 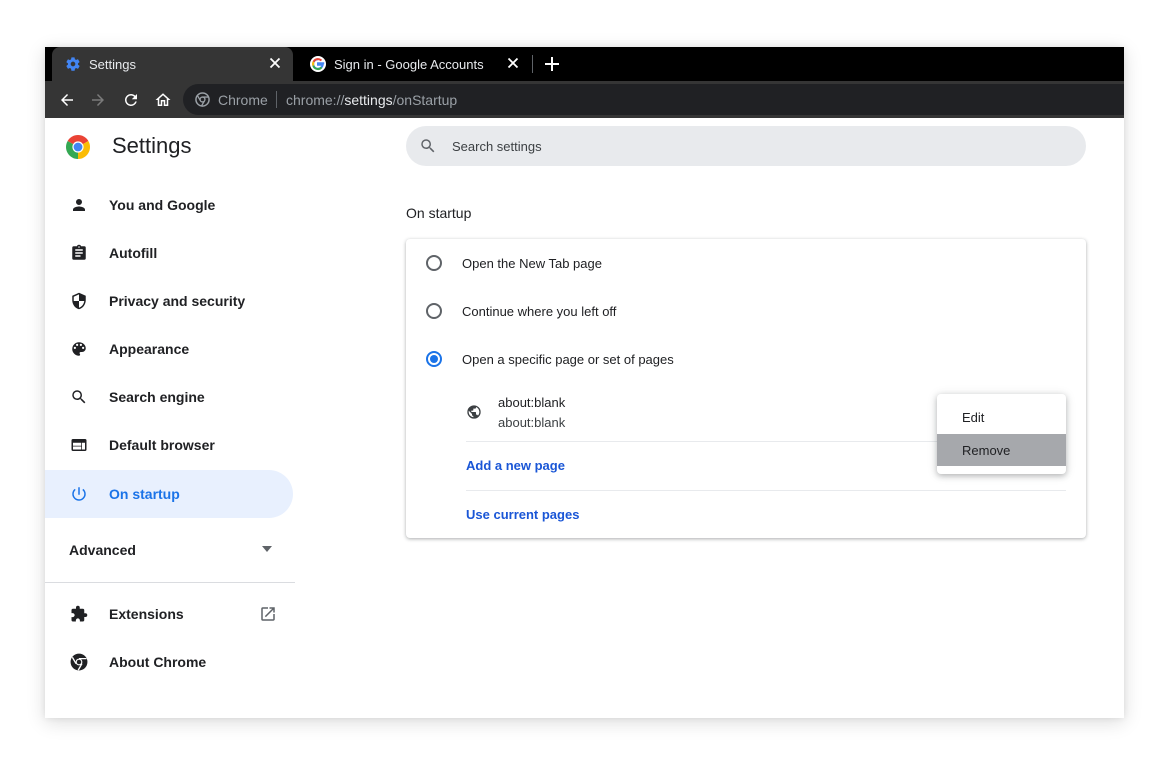 I want to click on sidebar-item-privacy-and-security: Privacy and security, so click(x=169, y=301).